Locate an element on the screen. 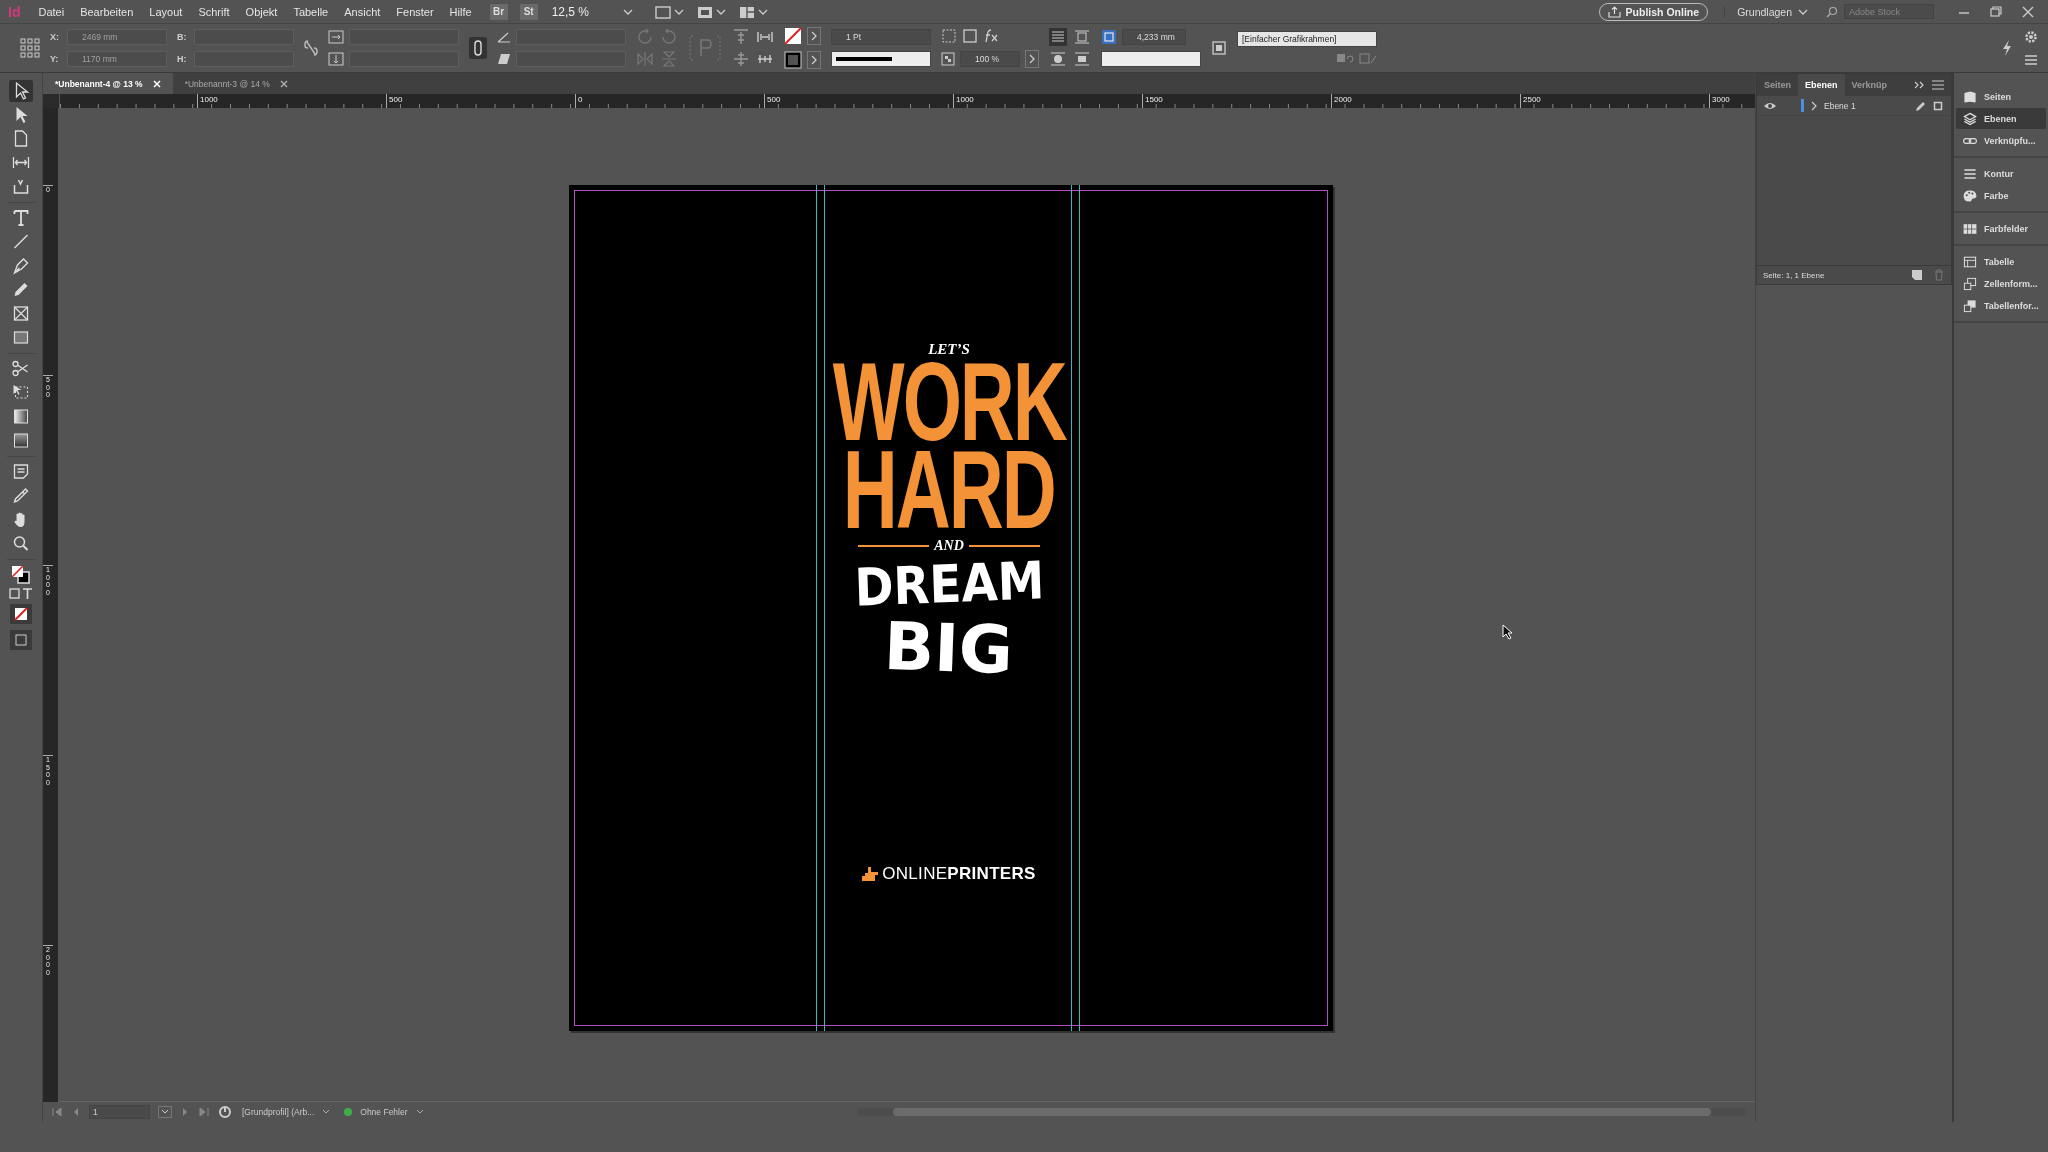  text-wrap-jump-icon is located at coordinates (1082, 59).